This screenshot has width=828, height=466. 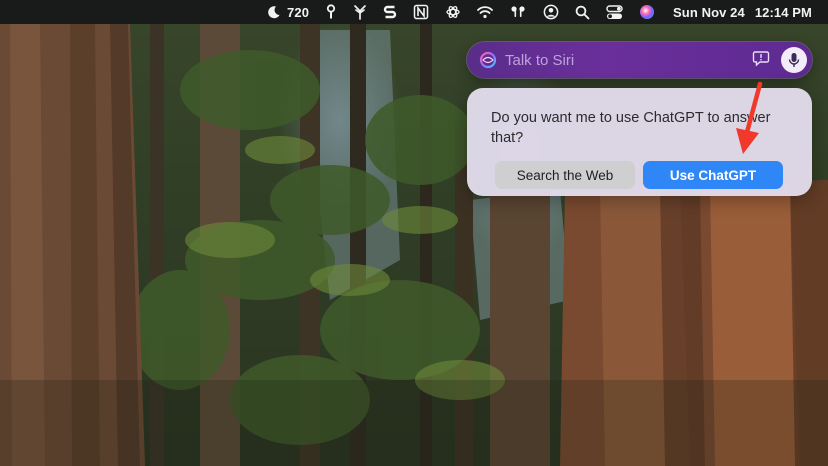 I want to click on chatgpt-icon, so click(x=453, y=12).